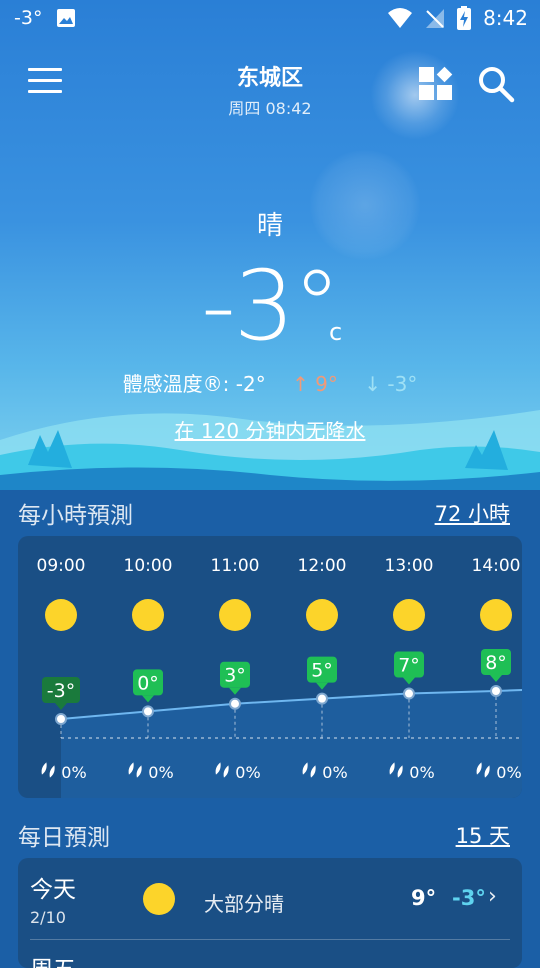 Image resolution: width=540 pixels, height=968 pixels. I want to click on location-title: 东城区 周四 08:42, so click(270, 89).